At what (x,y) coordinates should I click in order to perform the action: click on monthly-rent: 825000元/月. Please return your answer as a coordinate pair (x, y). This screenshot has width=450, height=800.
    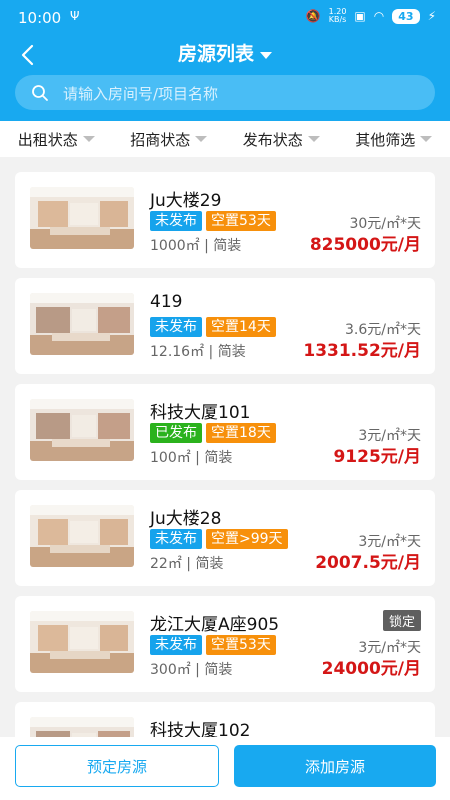
    Looking at the image, I should click on (365, 245).